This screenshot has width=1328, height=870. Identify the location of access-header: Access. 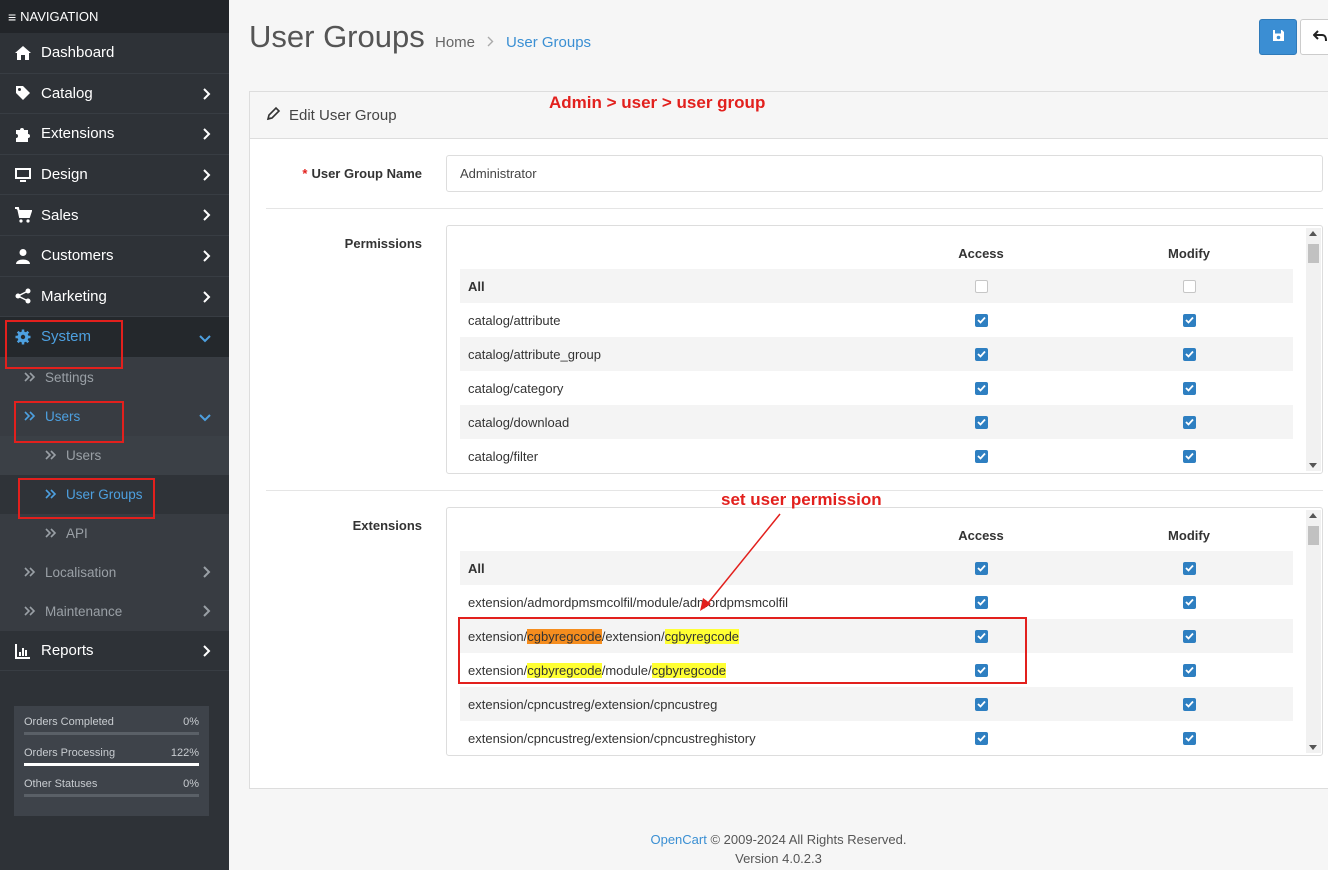
(981, 535).